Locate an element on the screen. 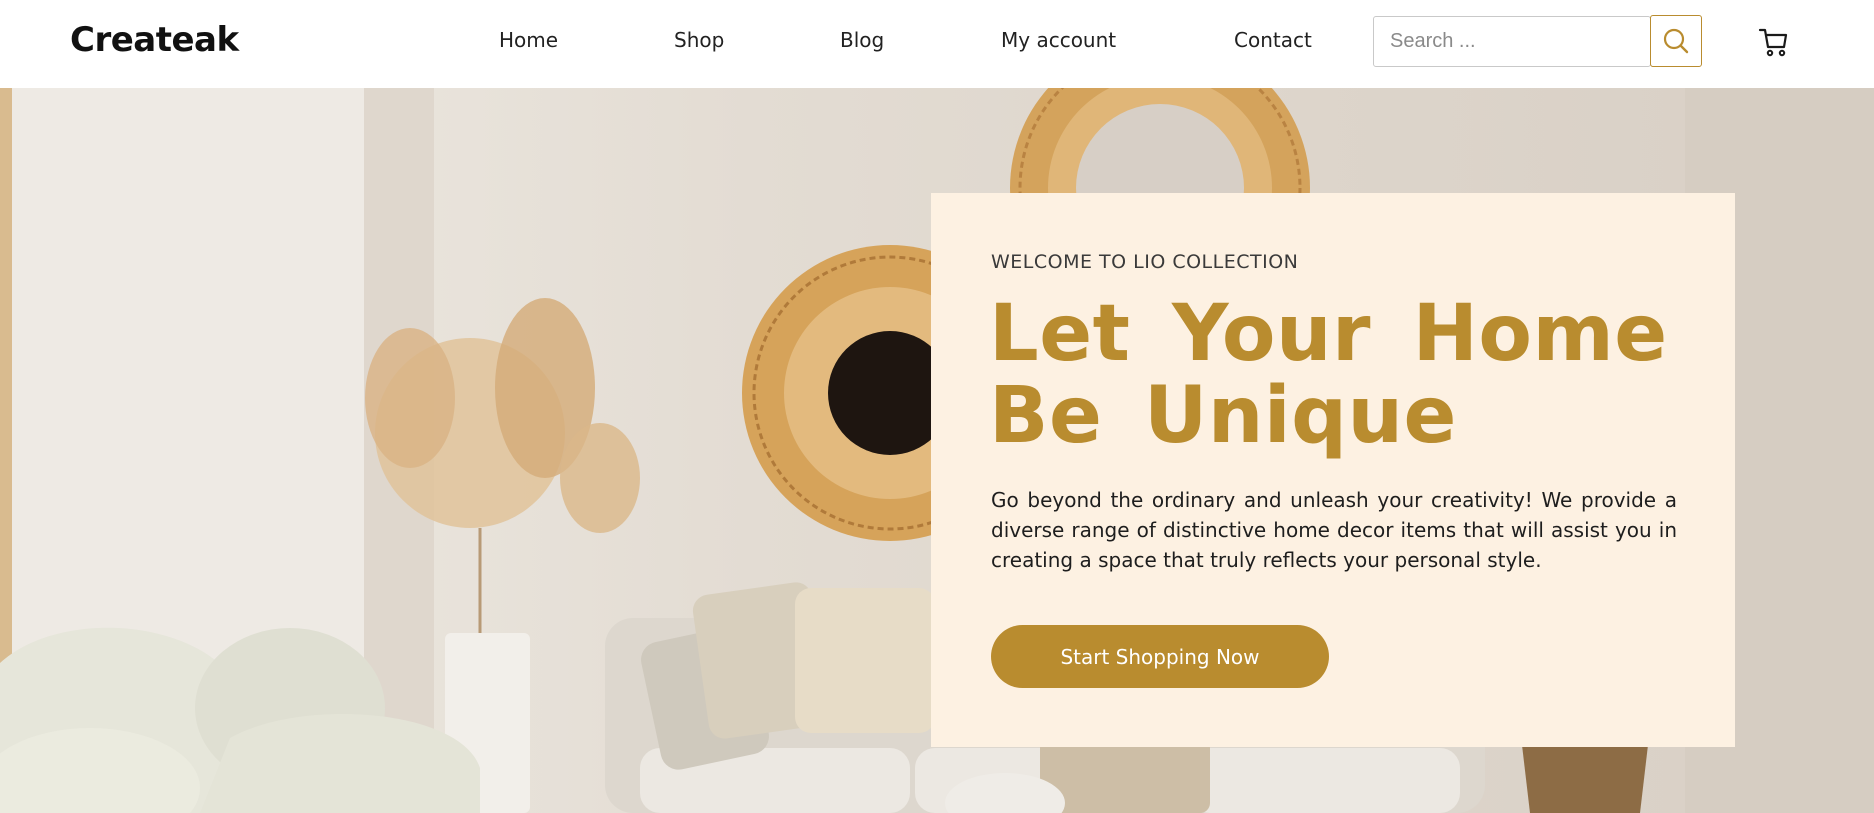 The width and height of the screenshot is (1874, 813). nav-my-account: My account is located at coordinates (1058, 40).